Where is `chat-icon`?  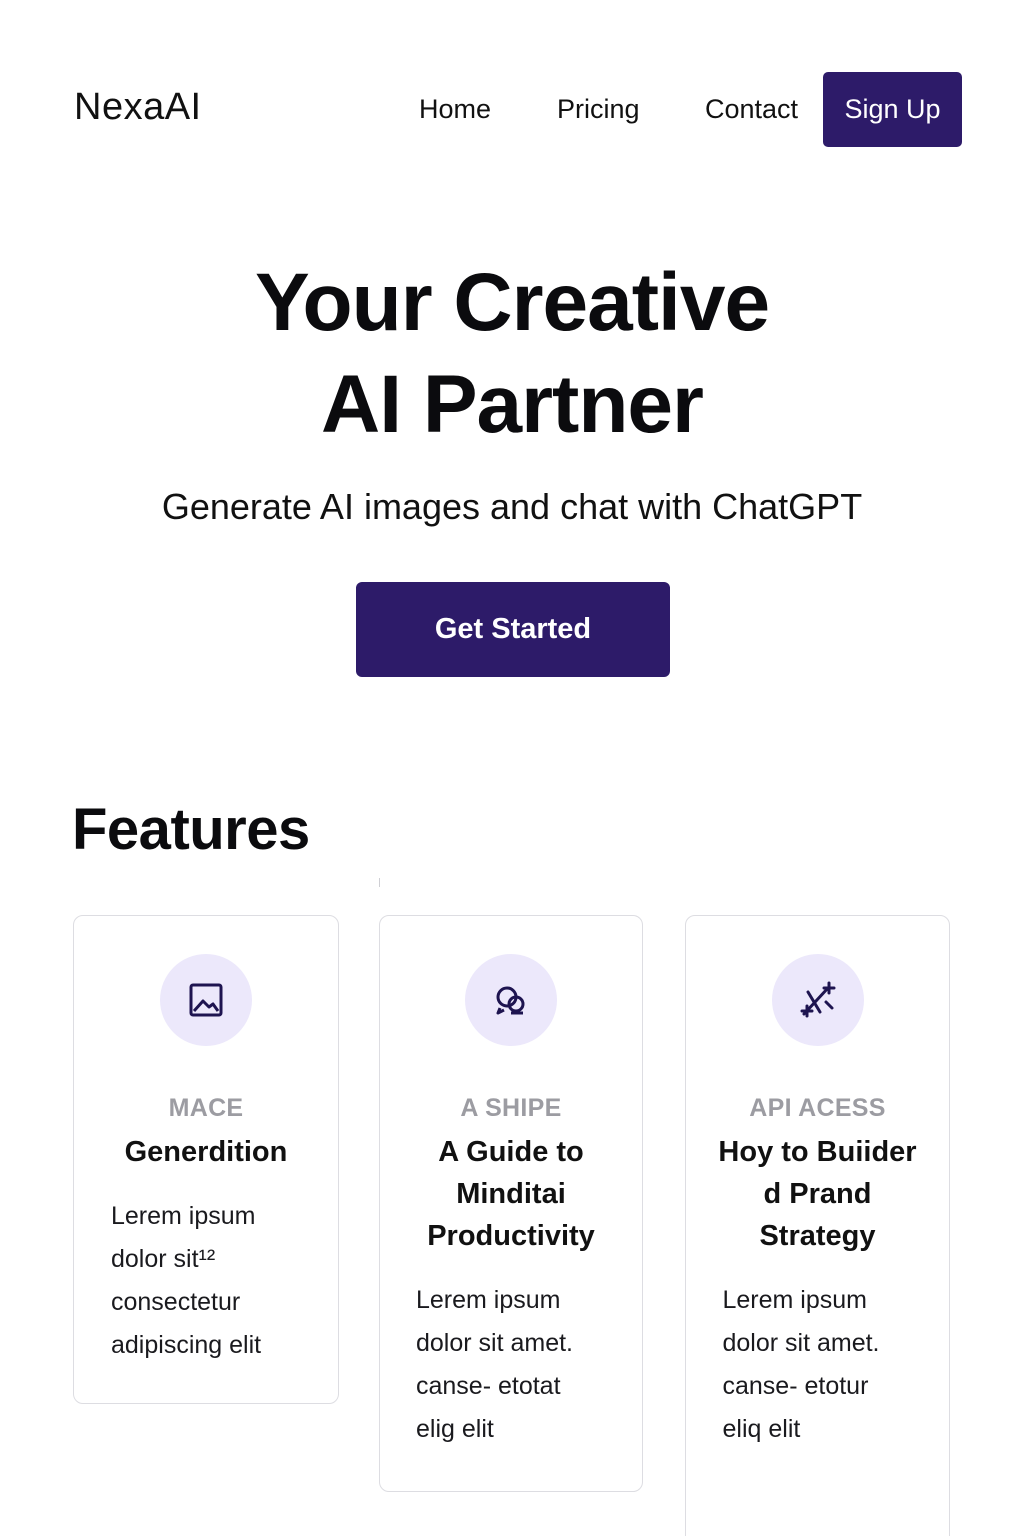
chat-icon is located at coordinates (510, 1000).